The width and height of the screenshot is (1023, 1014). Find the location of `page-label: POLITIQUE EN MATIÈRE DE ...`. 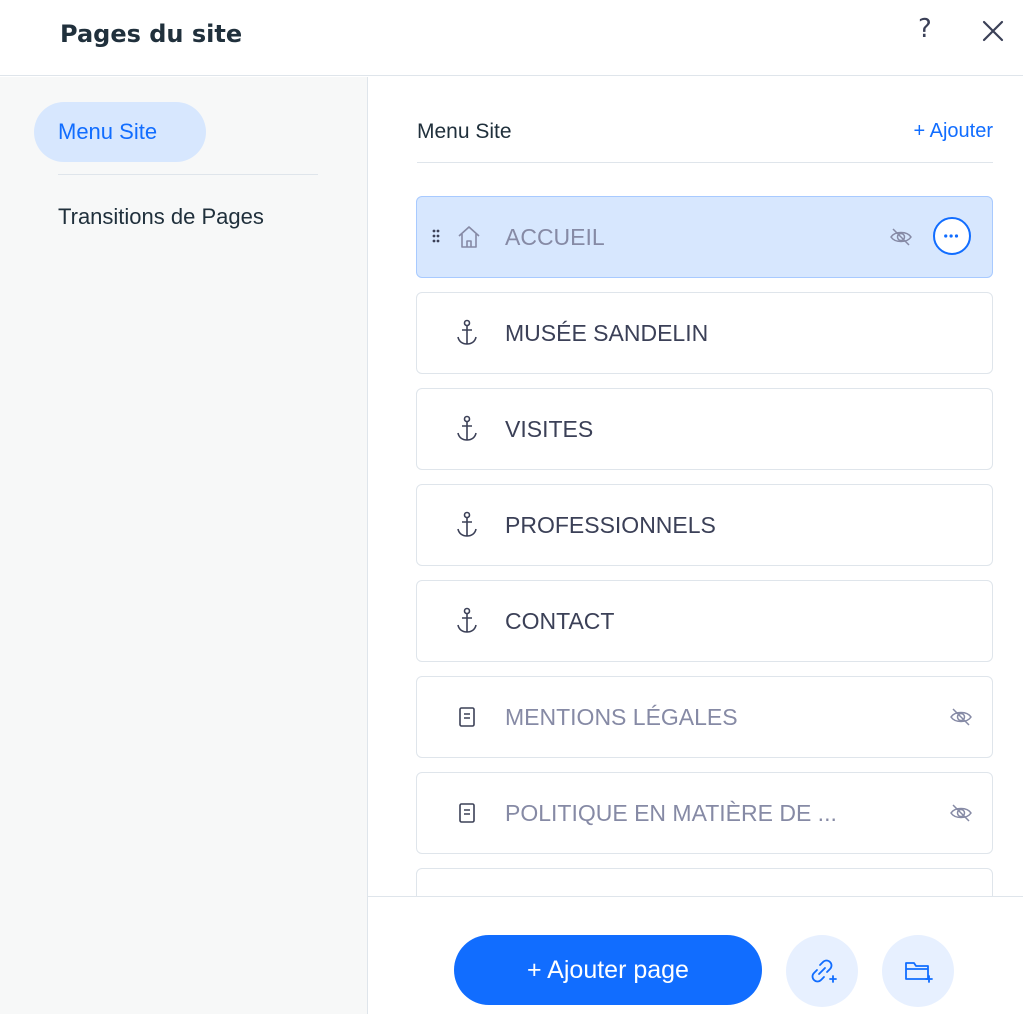

page-label: POLITIQUE EN MATIÈRE DE ... is located at coordinates (671, 813).